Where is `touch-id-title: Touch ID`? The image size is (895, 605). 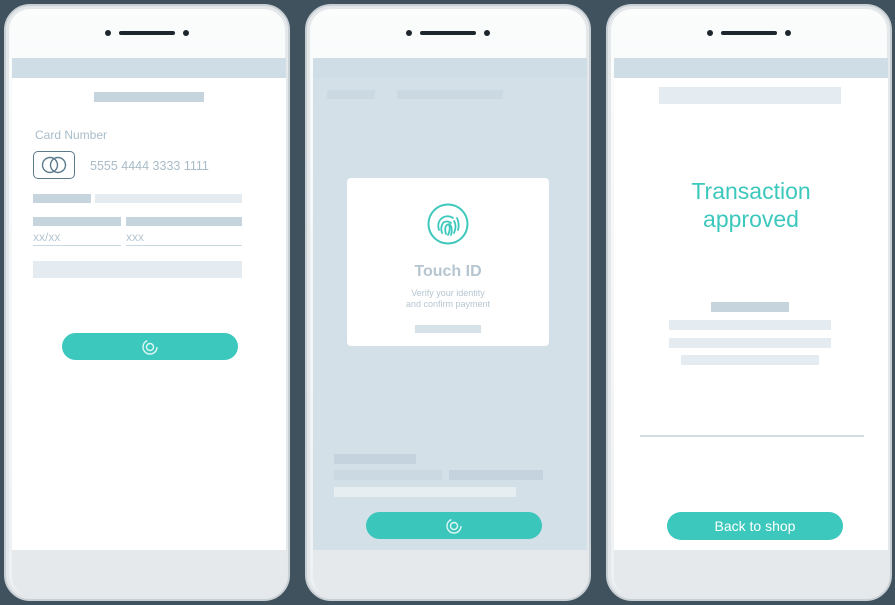 touch-id-title: Touch ID is located at coordinates (448, 271).